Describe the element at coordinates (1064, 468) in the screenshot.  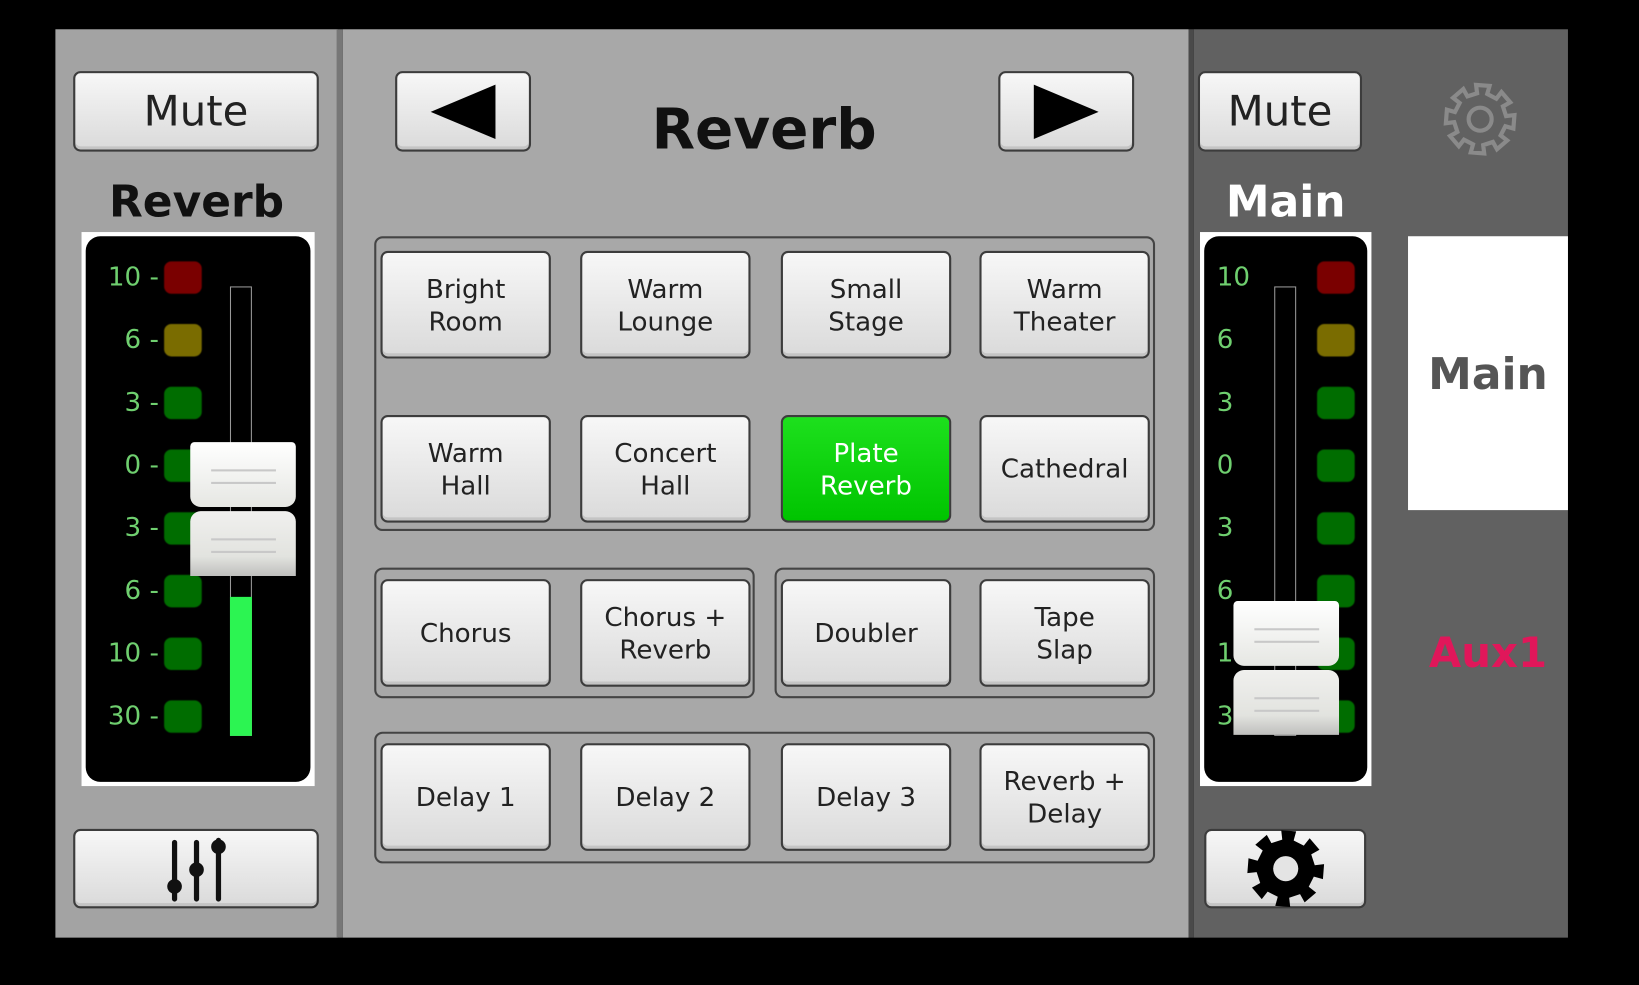
I see `preset-button: Cathedral` at that location.